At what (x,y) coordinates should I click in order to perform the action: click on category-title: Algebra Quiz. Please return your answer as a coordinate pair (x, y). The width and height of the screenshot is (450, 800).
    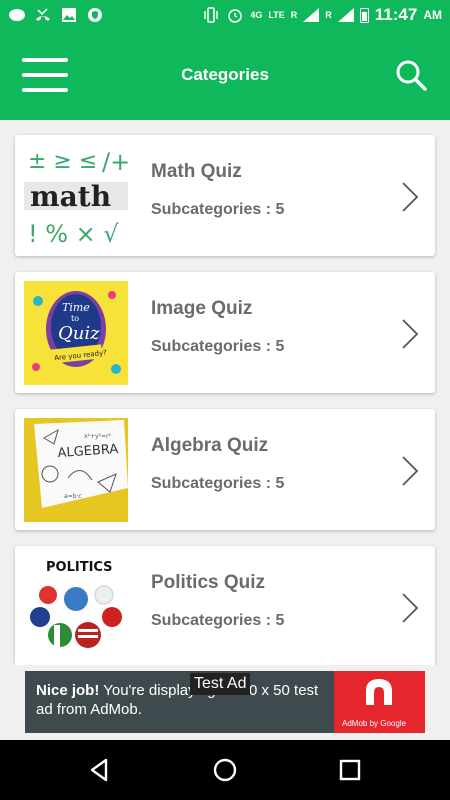
    Looking at the image, I should click on (210, 445).